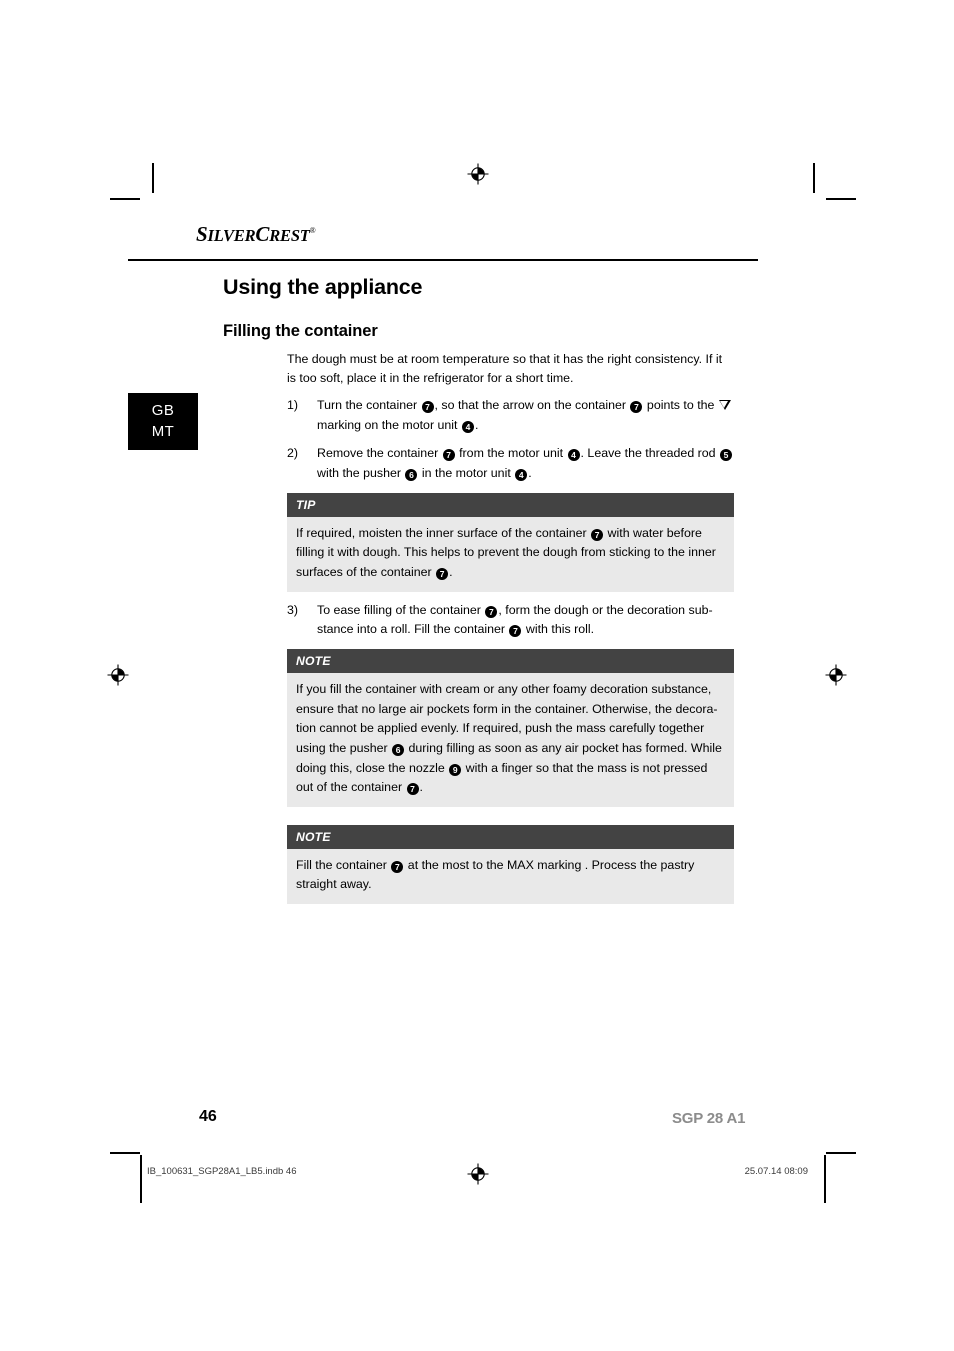  What do you see at coordinates (141, 1179) in the screenshot?
I see `crop-mark-bottom-left-vertical` at bounding box center [141, 1179].